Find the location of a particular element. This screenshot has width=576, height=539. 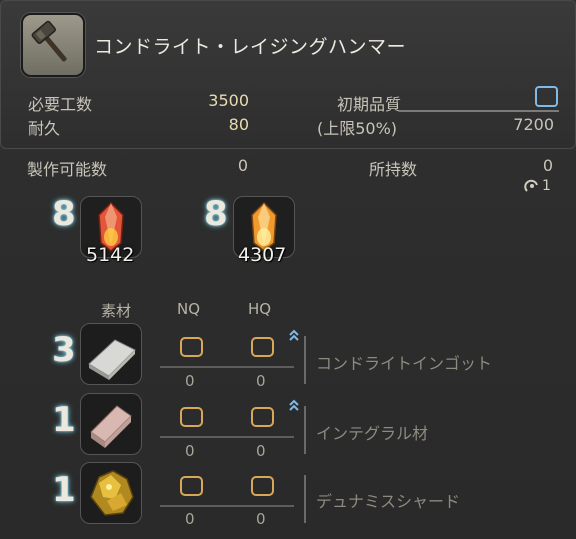

shard-icon is located at coordinates (111, 493).